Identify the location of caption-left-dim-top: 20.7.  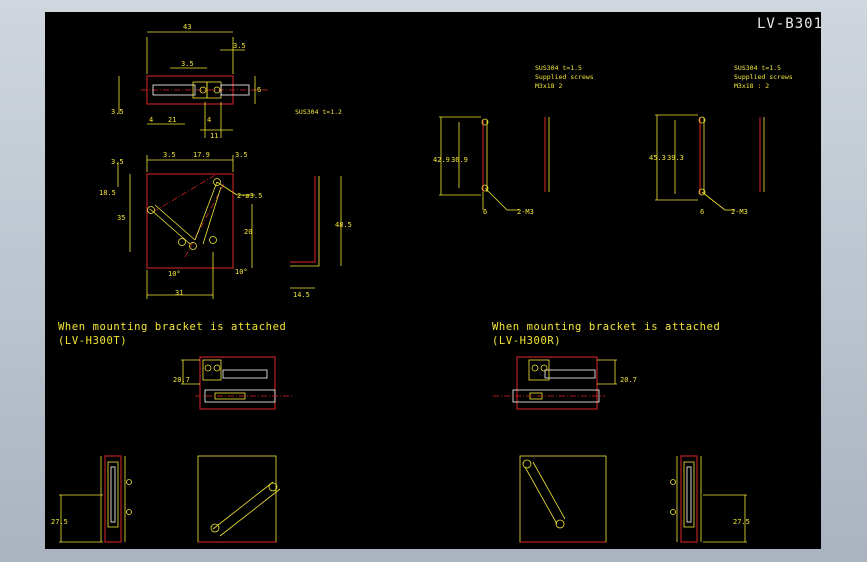
(181, 380).